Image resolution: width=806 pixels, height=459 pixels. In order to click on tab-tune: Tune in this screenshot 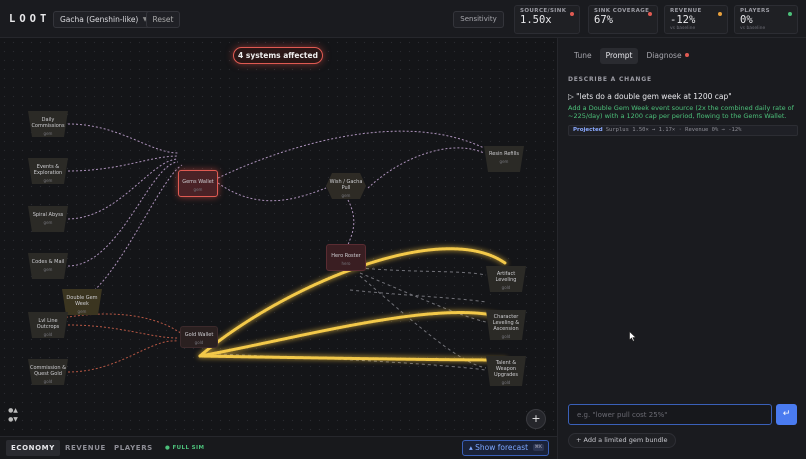, I will do `click(583, 56)`.